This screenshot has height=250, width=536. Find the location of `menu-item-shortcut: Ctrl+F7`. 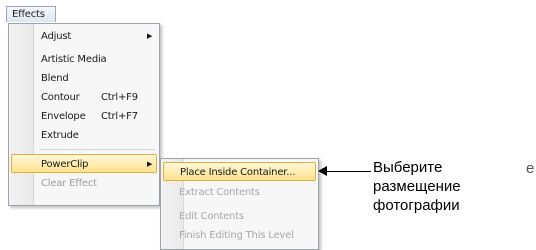

menu-item-shortcut: Ctrl+F7 is located at coordinates (119, 116).